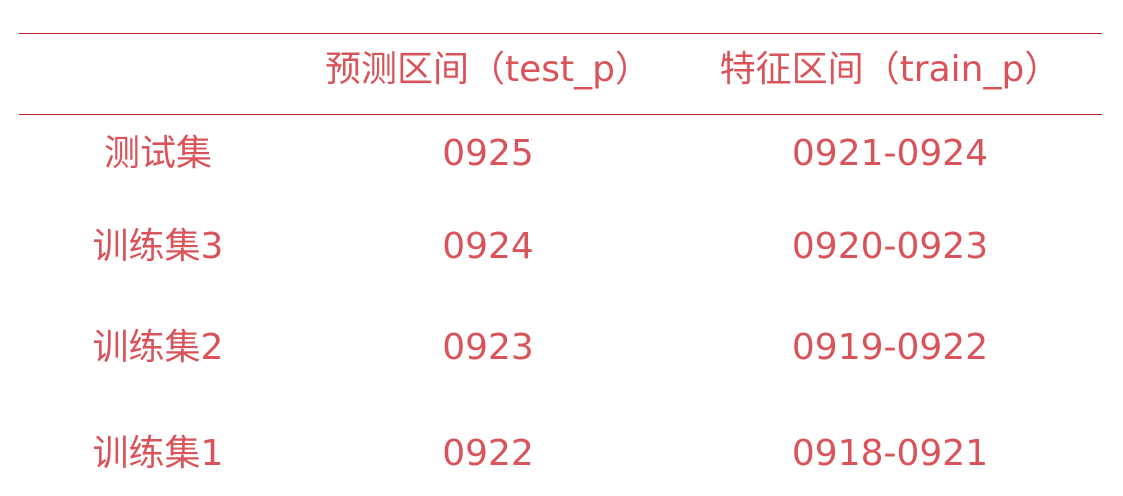 Image resolution: width=1123 pixels, height=496 pixels. Describe the element at coordinates (488, 453) in the screenshot. I see `test-period-value: 0922` at that location.